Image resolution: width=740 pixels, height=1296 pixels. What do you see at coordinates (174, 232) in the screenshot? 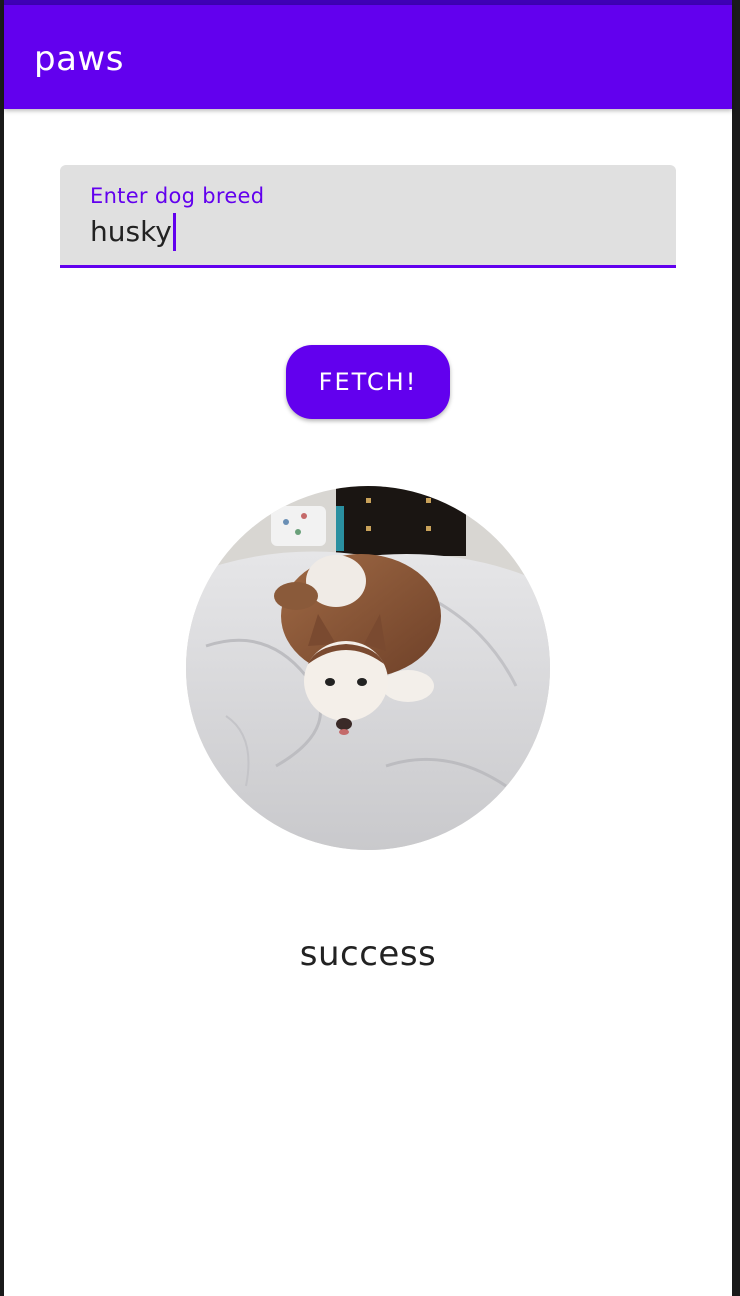
I see `text-cursor` at bounding box center [174, 232].